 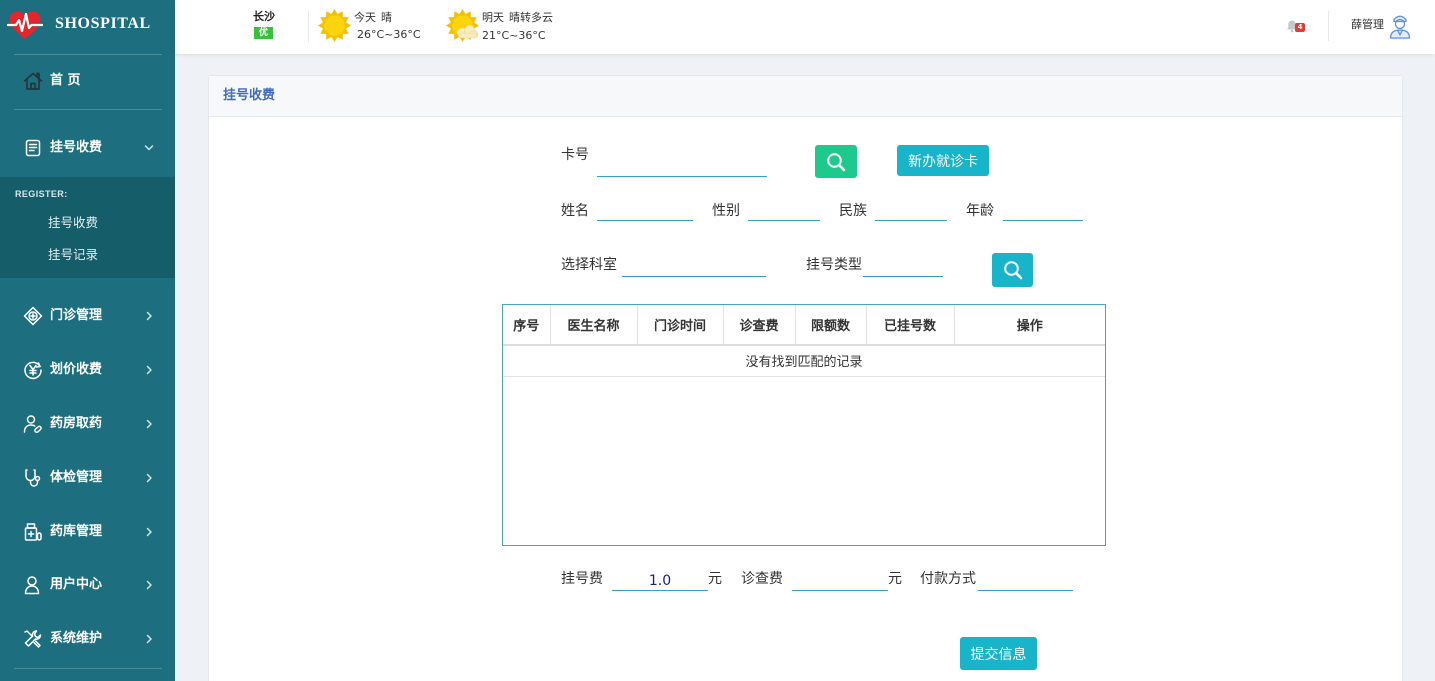 I want to click on sidebar-item-checkup: 体检管理, so click(x=87, y=478).